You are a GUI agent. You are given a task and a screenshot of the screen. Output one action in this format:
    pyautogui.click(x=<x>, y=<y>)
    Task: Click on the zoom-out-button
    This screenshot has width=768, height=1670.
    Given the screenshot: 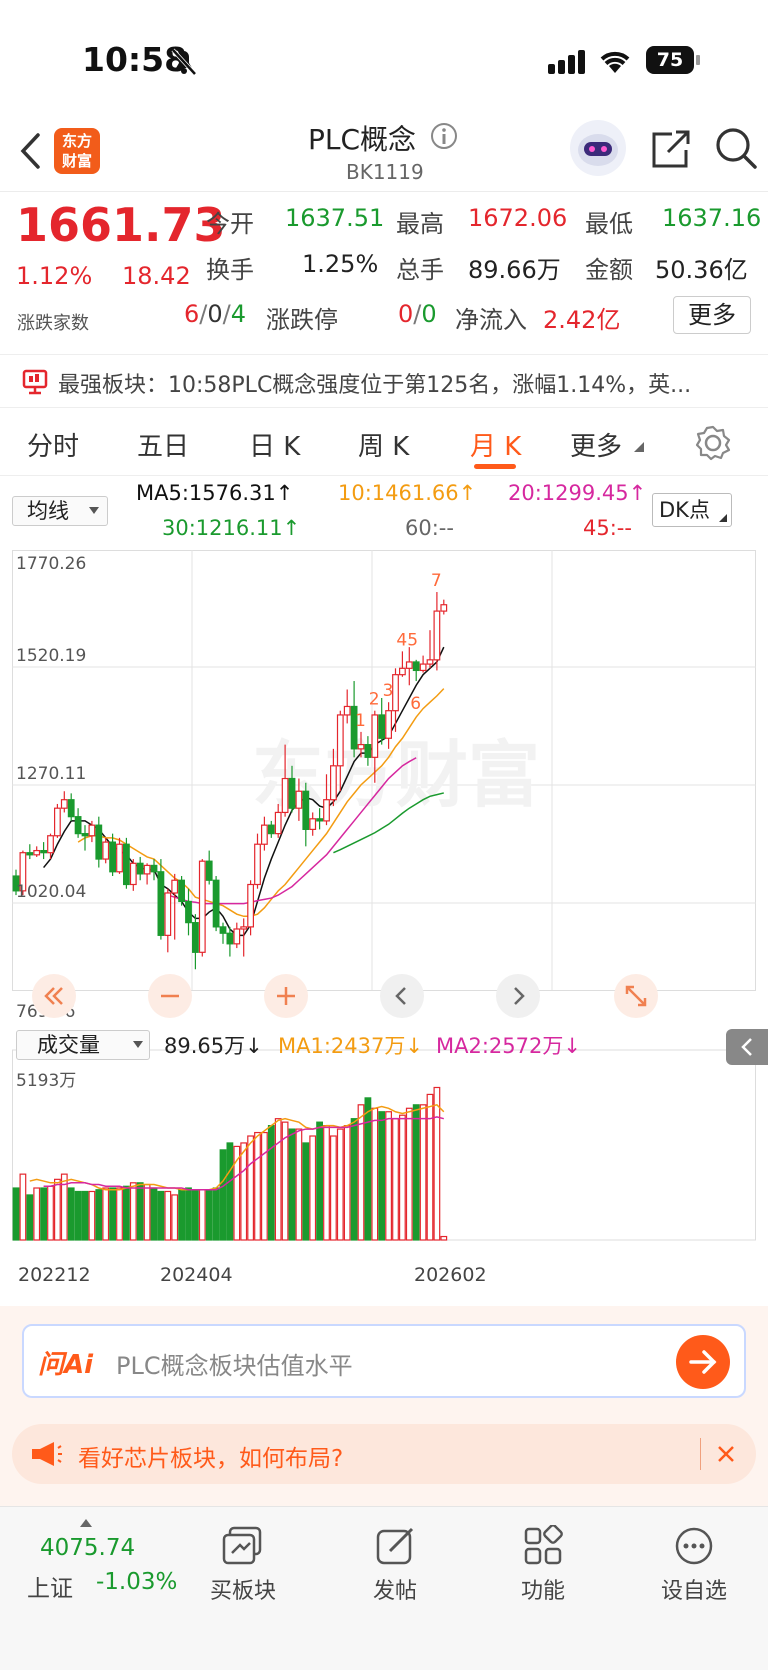 What is the action you would take?
    pyautogui.click(x=170, y=996)
    